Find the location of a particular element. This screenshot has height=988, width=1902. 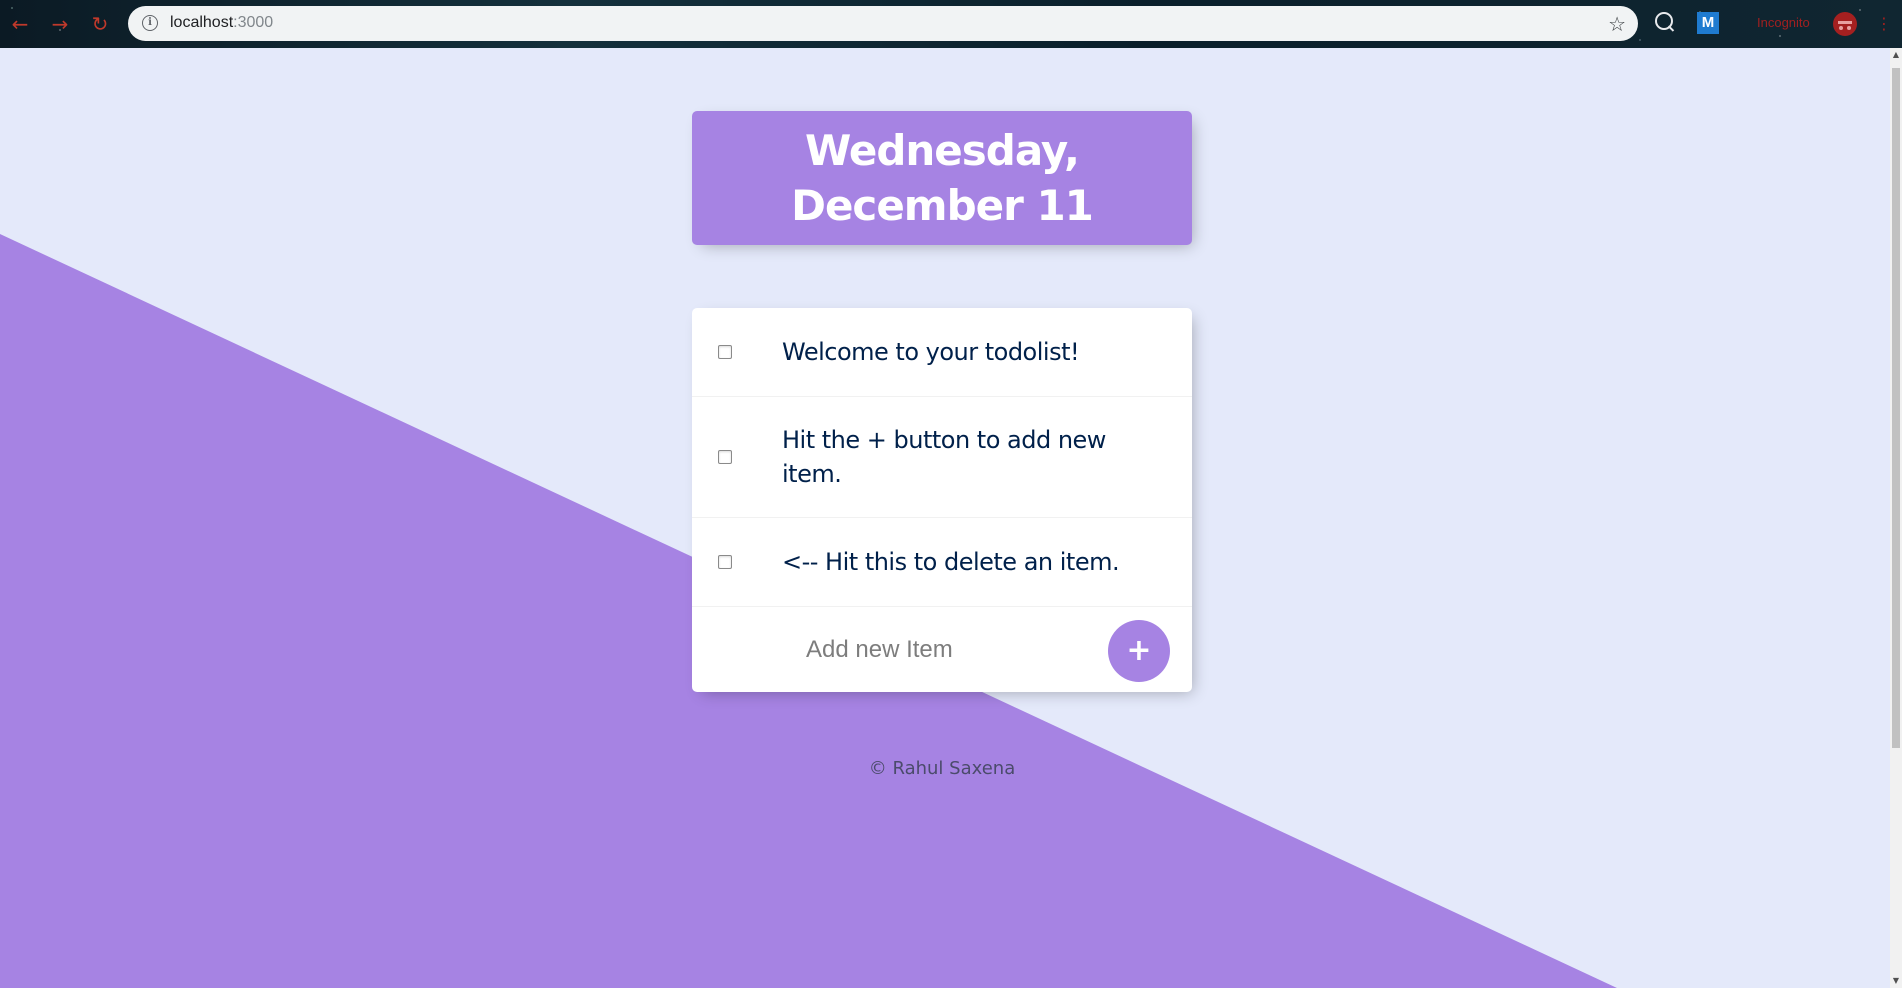

date-heading-box: Wednesday, December 11 is located at coordinates (942, 178).